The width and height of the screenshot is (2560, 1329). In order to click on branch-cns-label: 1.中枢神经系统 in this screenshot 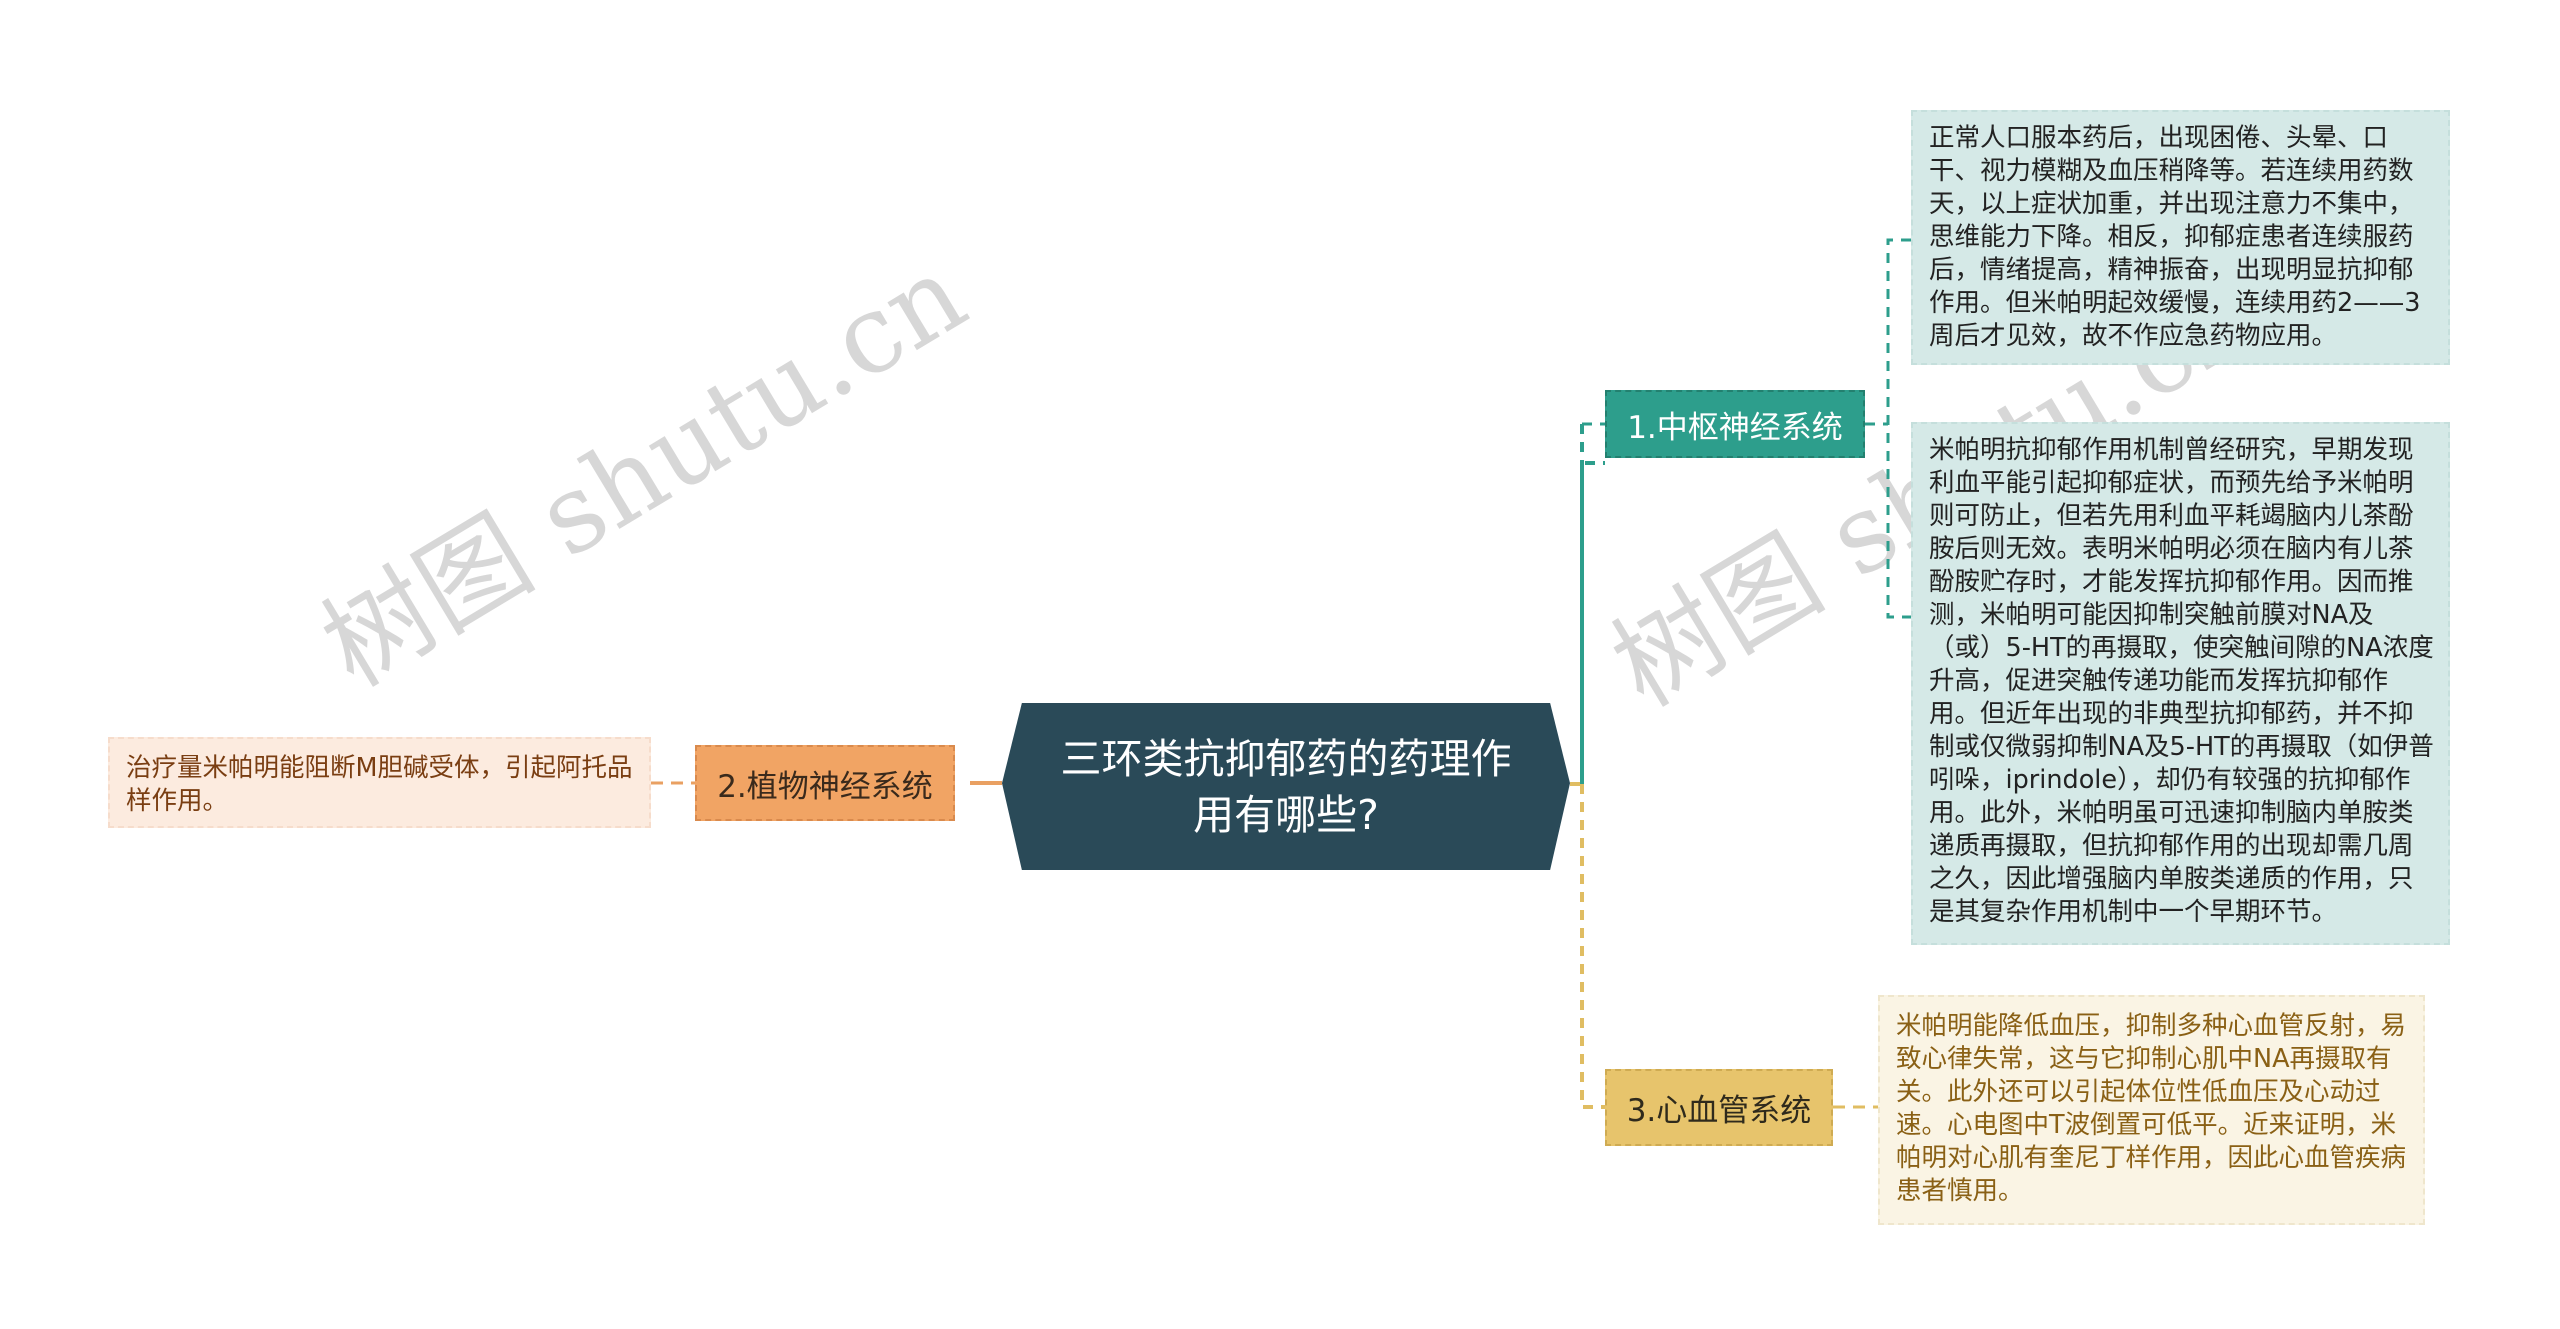, I will do `click(1735, 427)`.